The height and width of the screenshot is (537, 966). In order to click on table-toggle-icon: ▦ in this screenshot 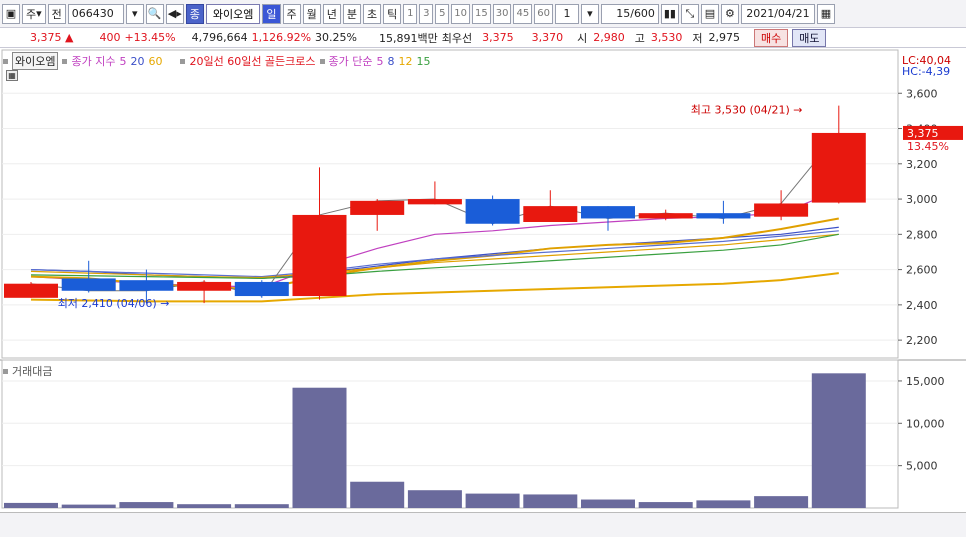, I will do `click(12, 75)`.